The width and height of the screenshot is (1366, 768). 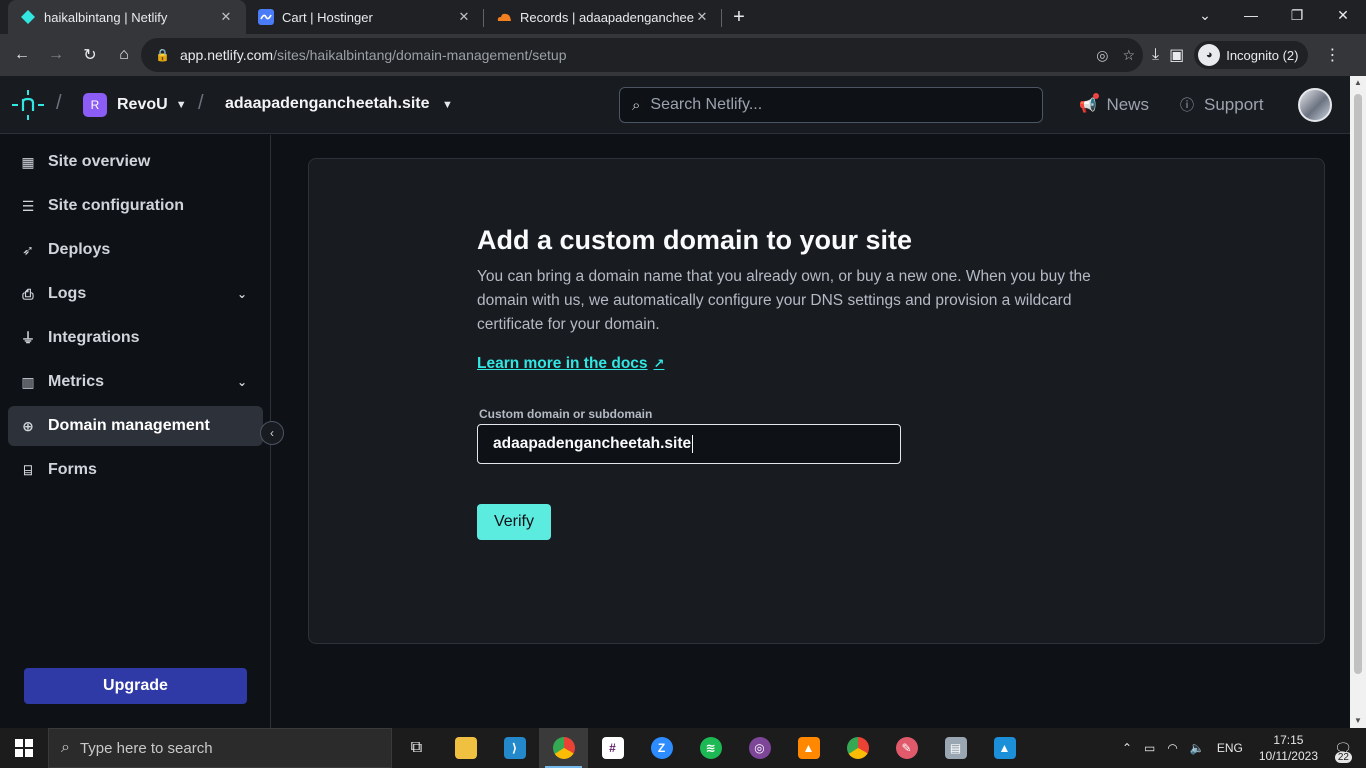 I want to click on browser-tab-hostinger: Cart | Hostinger ✕, so click(x=365, y=17).